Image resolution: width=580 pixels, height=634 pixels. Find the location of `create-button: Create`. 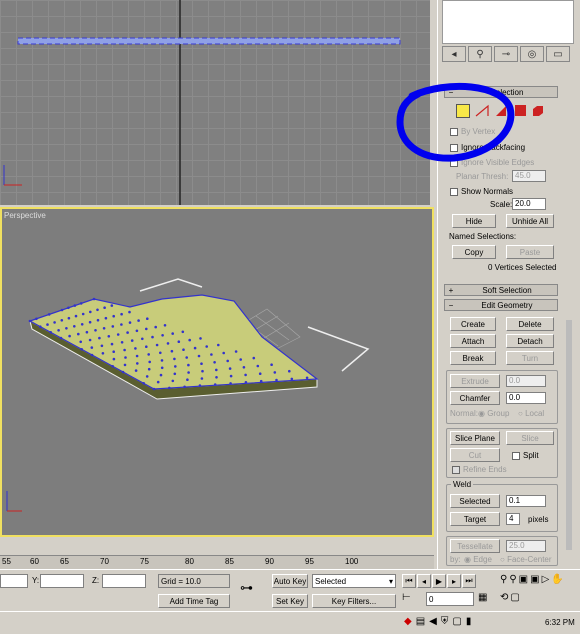

create-button: Create is located at coordinates (473, 324).